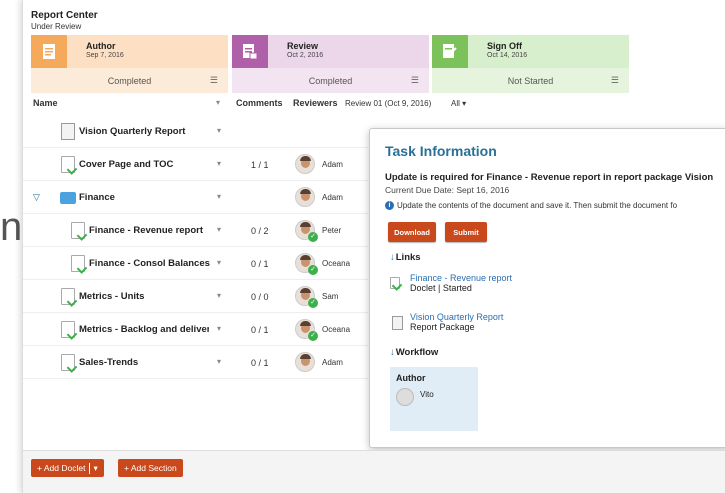 The height and width of the screenshot is (493, 725). What do you see at coordinates (195, 296) in the screenshot?
I see `list-item: Metrics - Units ▾ 0 / 0 ✓ Sam` at bounding box center [195, 296].